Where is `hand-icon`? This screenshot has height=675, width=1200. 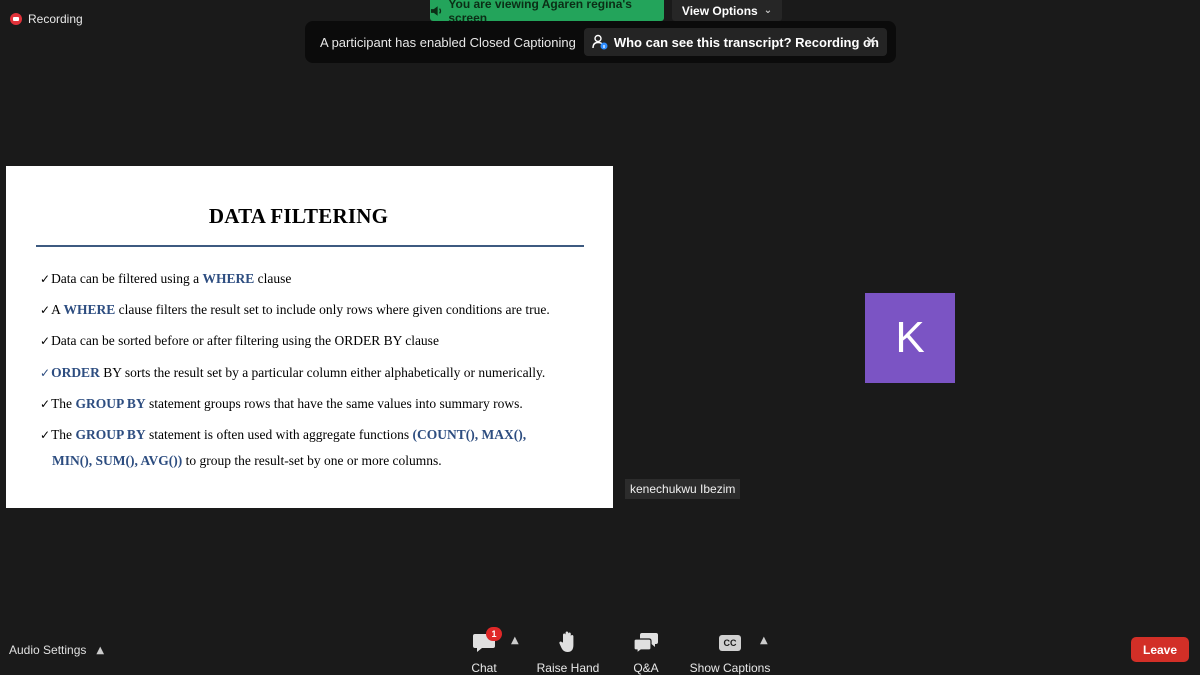 hand-icon is located at coordinates (566, 641).